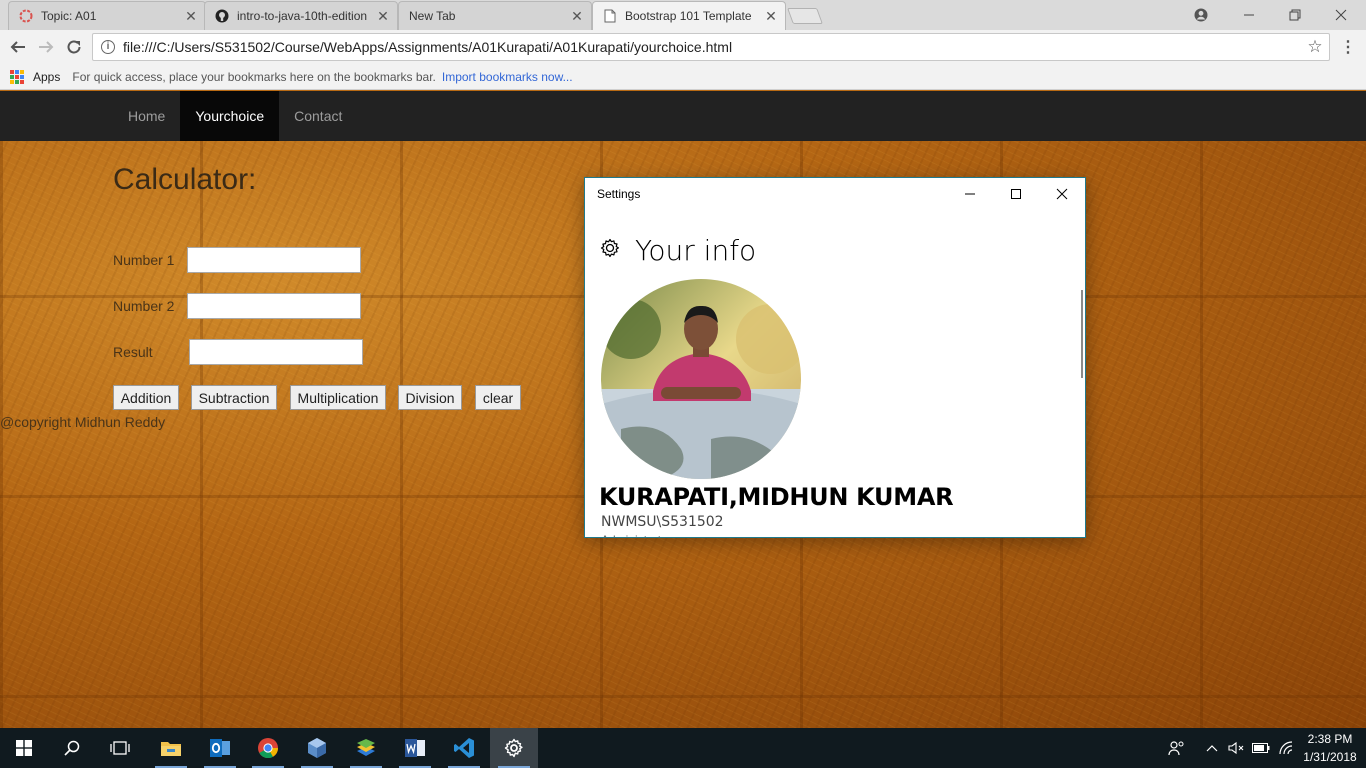 This screenshot has width=1366, height=768. What do you see at coordinates (835, 194) in the screenshot?
I see `settings-titlebar: Settings` at bounding box center [835, 194].